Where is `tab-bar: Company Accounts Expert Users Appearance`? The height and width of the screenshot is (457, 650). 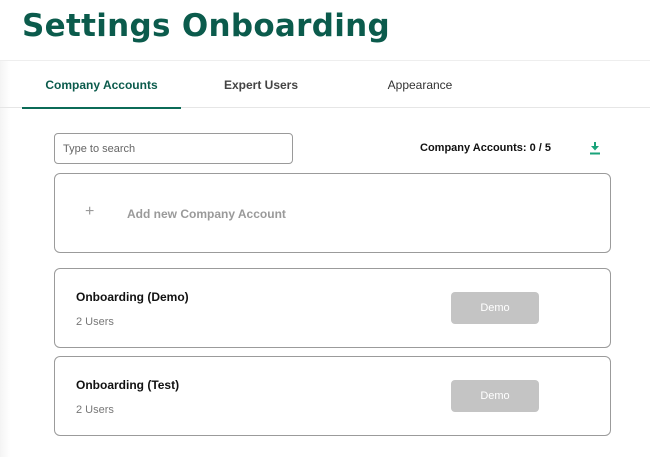
tab-bar: Company Accounts Expert Users Appearance is located at coordinates (325, 84).